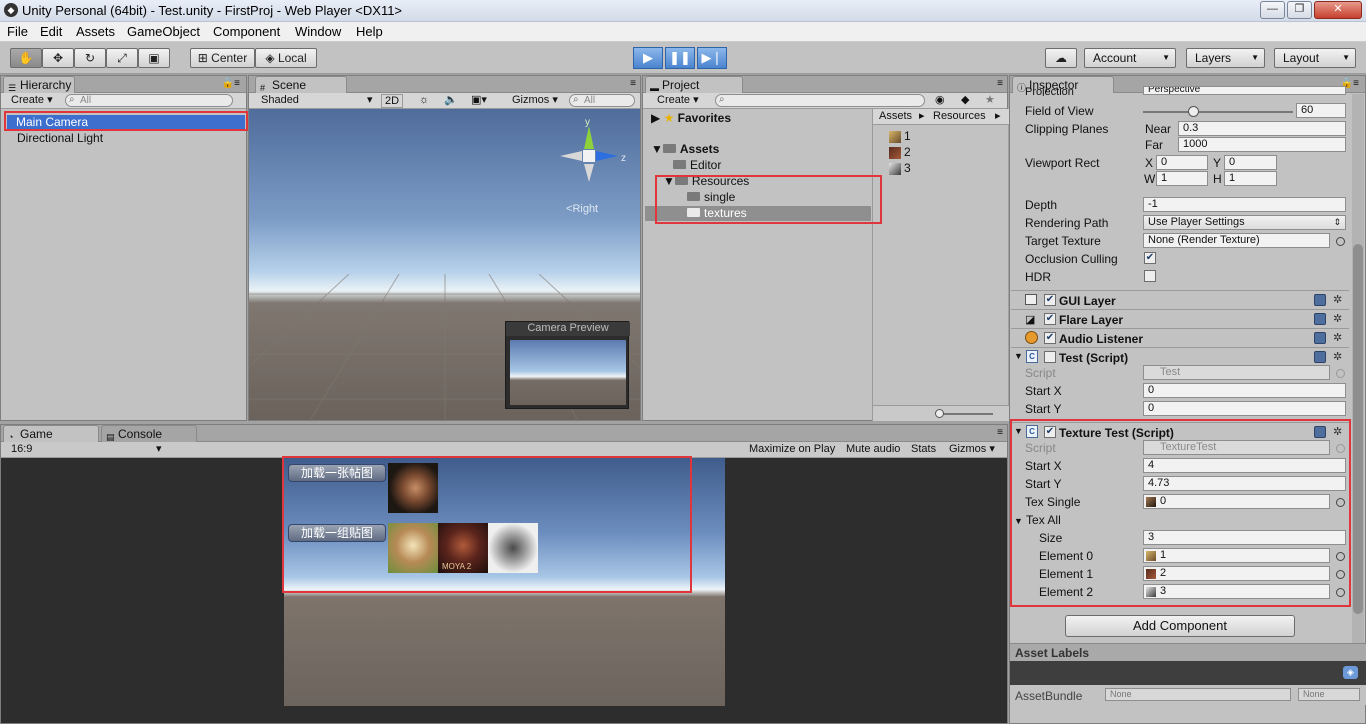 This screenshot has width=1366, height=724. I want to click on file-item-3: 3, so click(900, 168).